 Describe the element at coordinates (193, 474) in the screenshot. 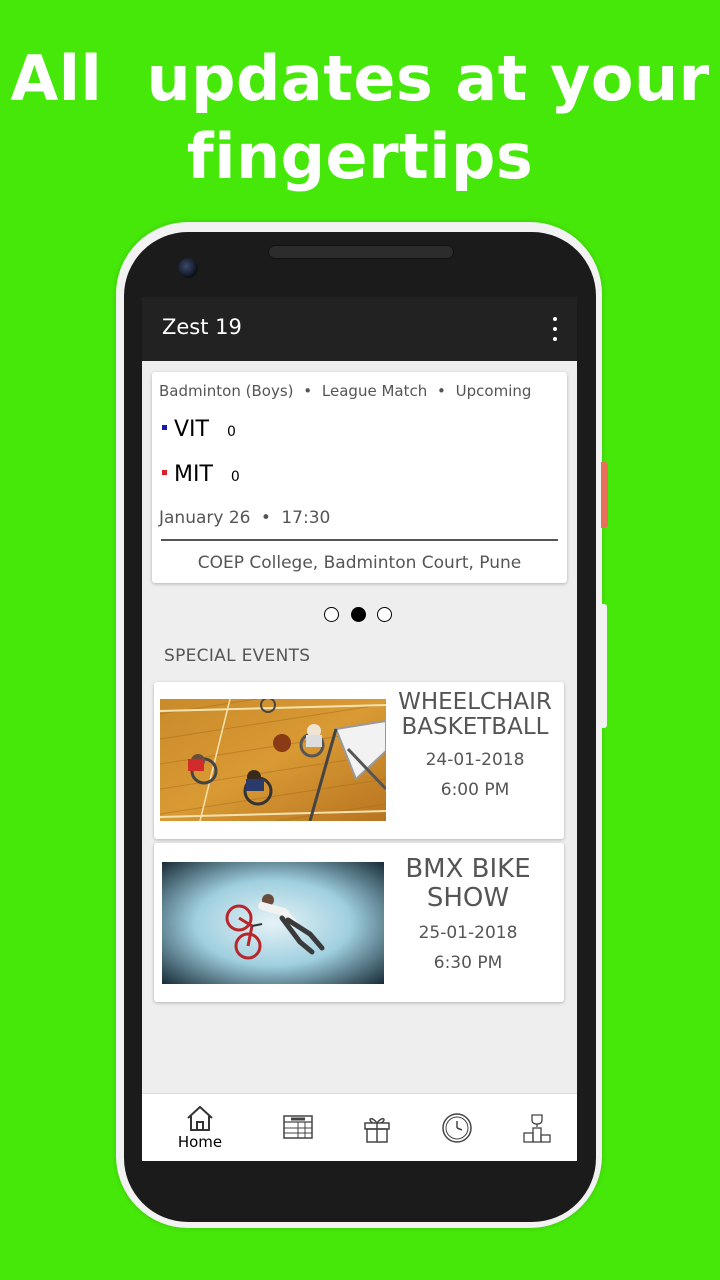

I see `team2-name: MIT` at that location.